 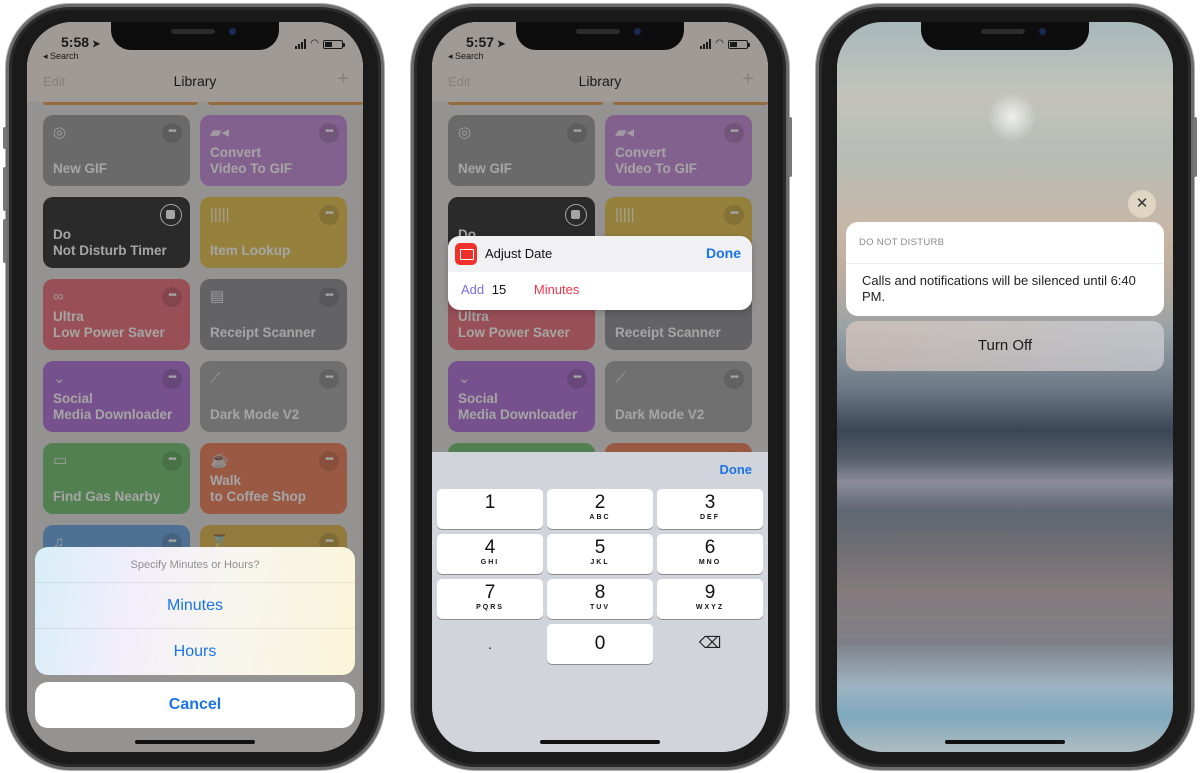 What do you see at coordinates (499, 289) in the screenshot?
I see `amount-field: 15` at bounding box center [499, 289].